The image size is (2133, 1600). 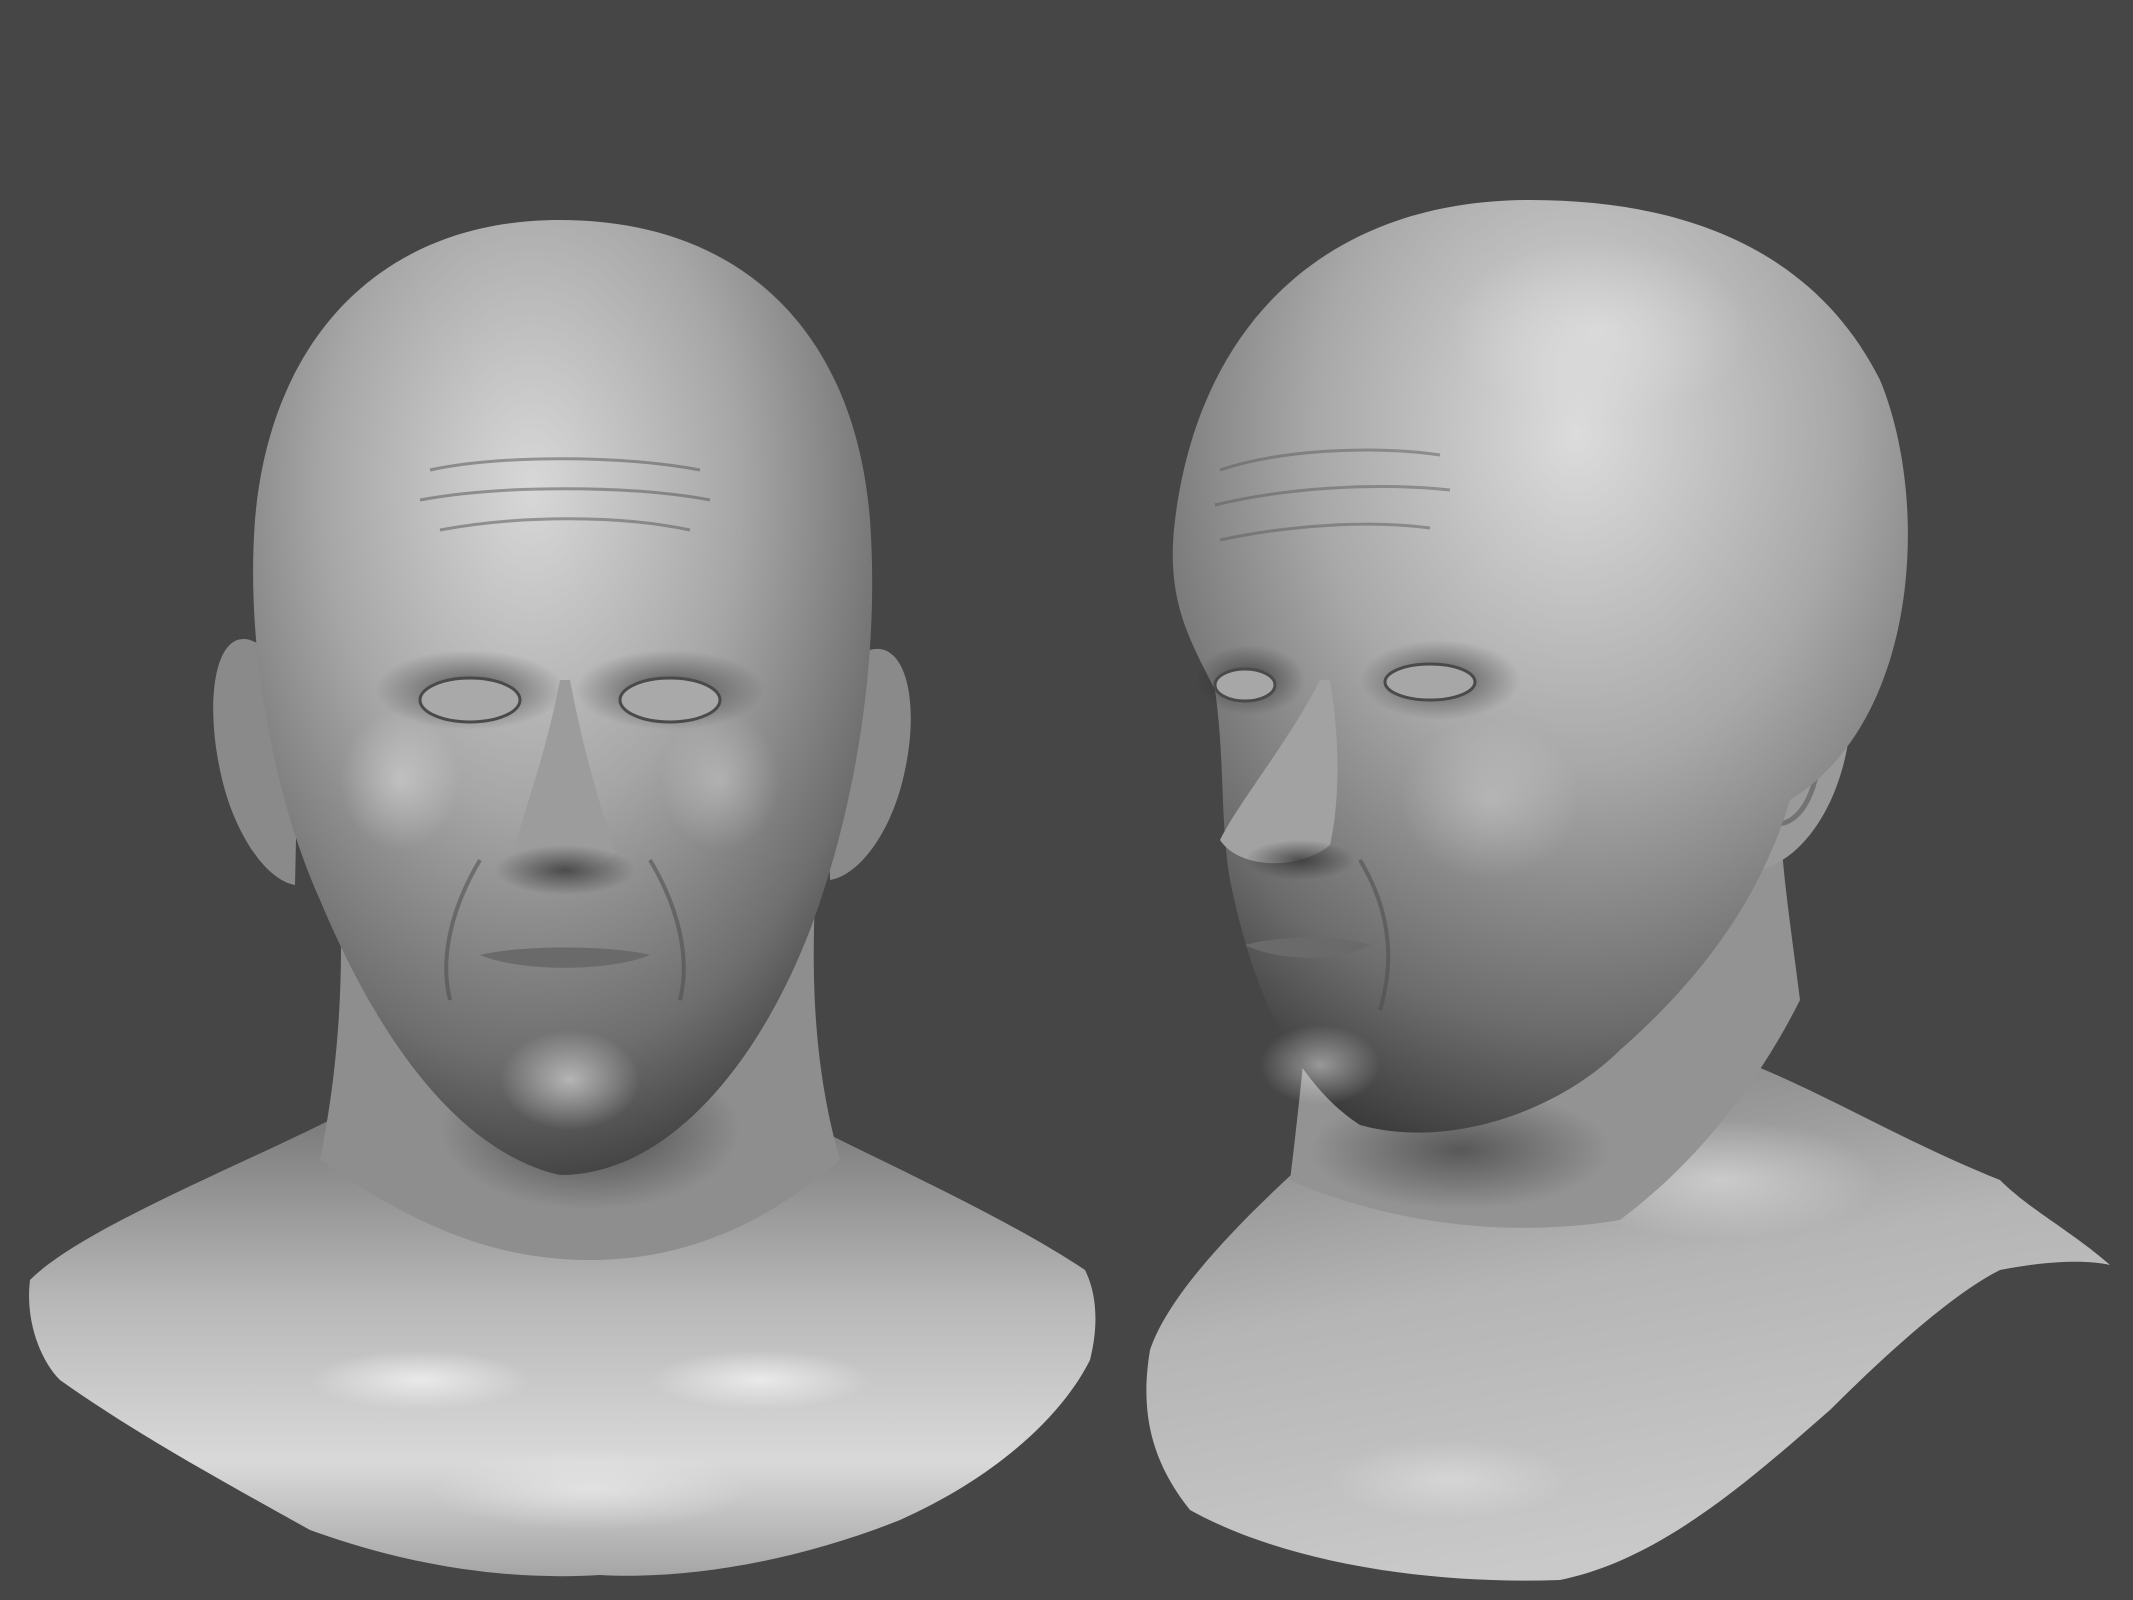 I want to click on three-quarter-left-eye, so click(x=1245, y=685).